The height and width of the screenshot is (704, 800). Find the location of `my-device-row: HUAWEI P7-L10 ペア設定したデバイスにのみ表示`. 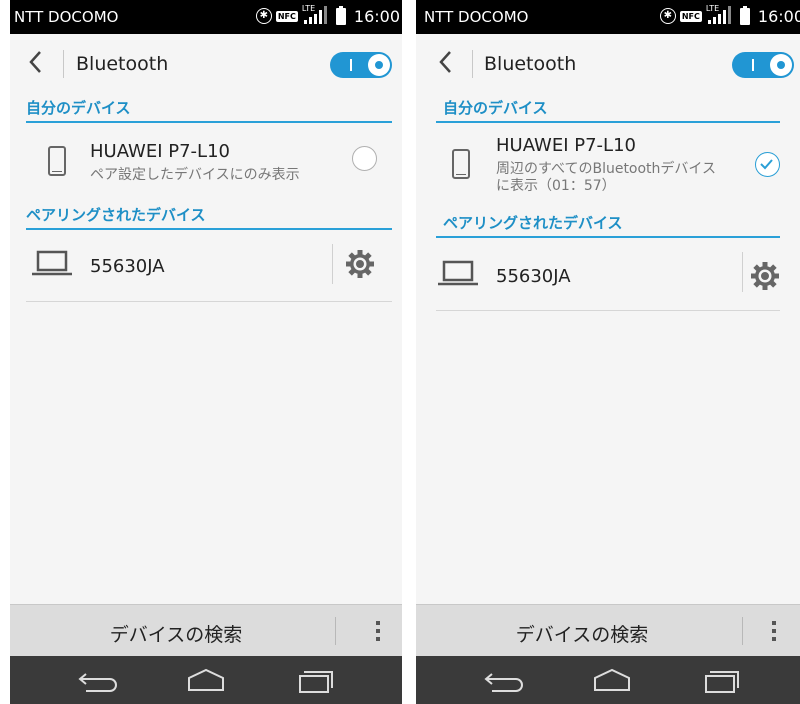

my-device-row: HUAWEI P7-L10 ペア設定したデバイスにのみ表示 is located at coordinates (206, 162).